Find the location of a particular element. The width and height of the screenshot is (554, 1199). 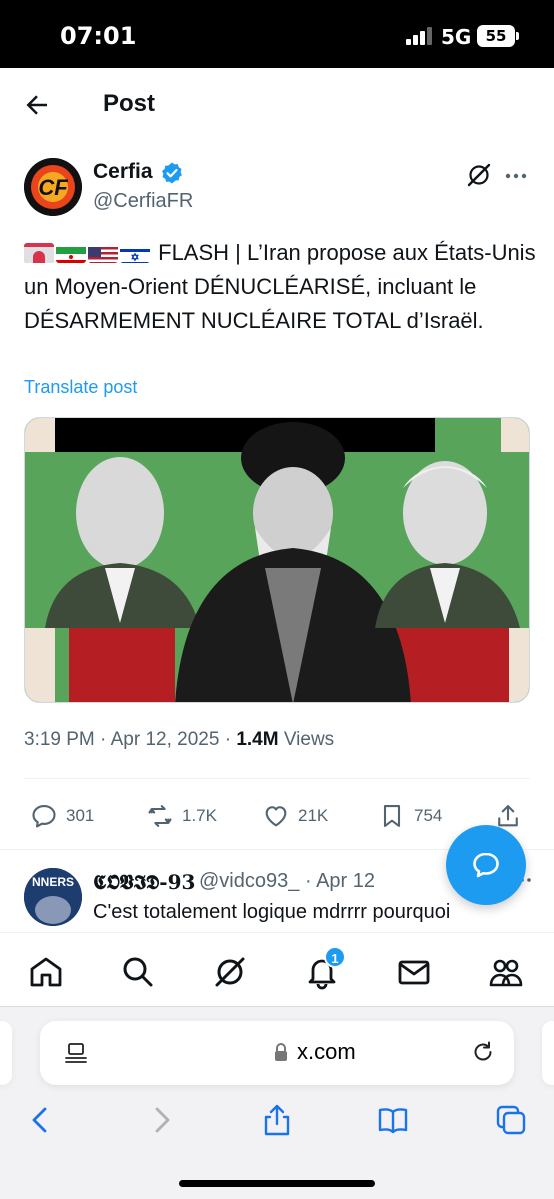

repost-count: 1.7K is located at coordinates (199, 815).